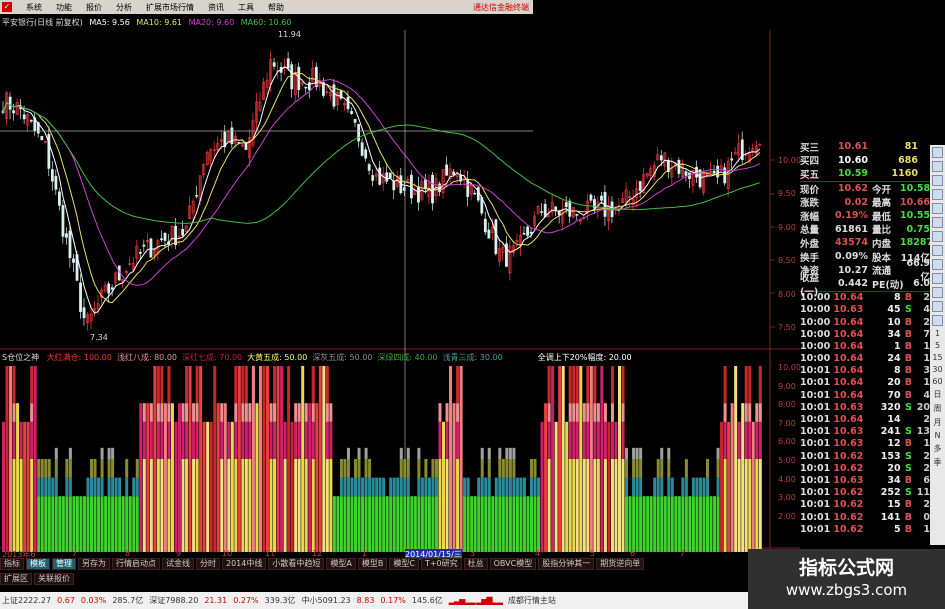  I want to click on period-button: 30, so click(937, 369).